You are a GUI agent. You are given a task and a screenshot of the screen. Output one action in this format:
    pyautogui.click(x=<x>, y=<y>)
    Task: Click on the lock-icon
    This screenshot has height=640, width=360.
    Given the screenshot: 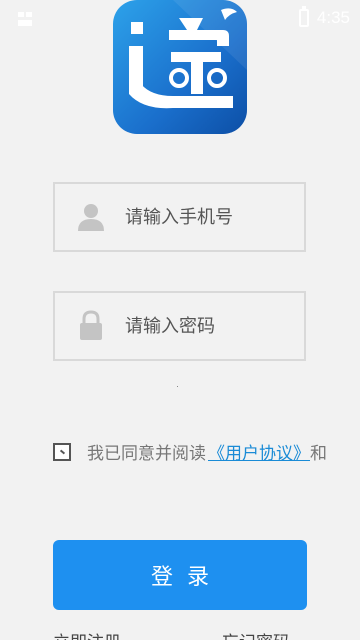 What is the action you would take?
    pyautogui.click(x=91, y=325)
    